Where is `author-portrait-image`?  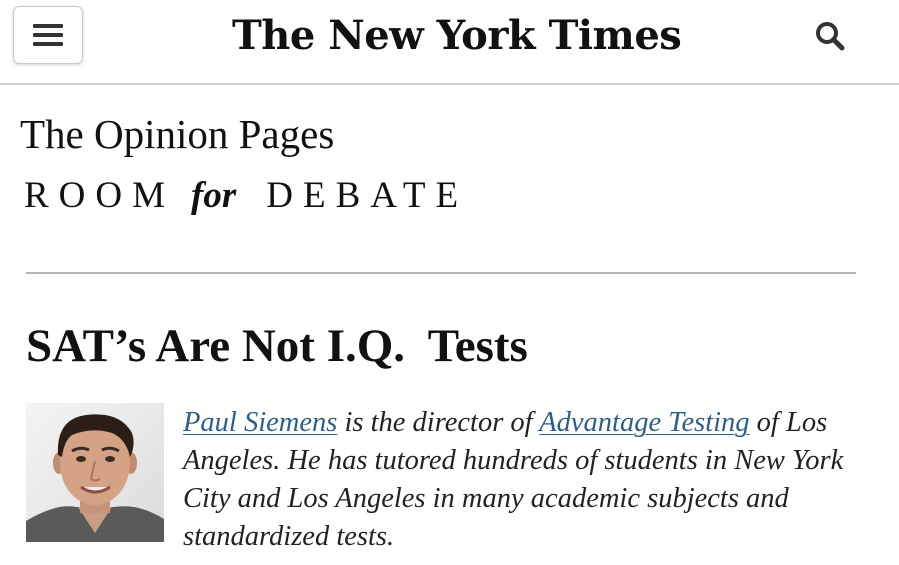
author-portrait-image is located at coordinates (95, 472).